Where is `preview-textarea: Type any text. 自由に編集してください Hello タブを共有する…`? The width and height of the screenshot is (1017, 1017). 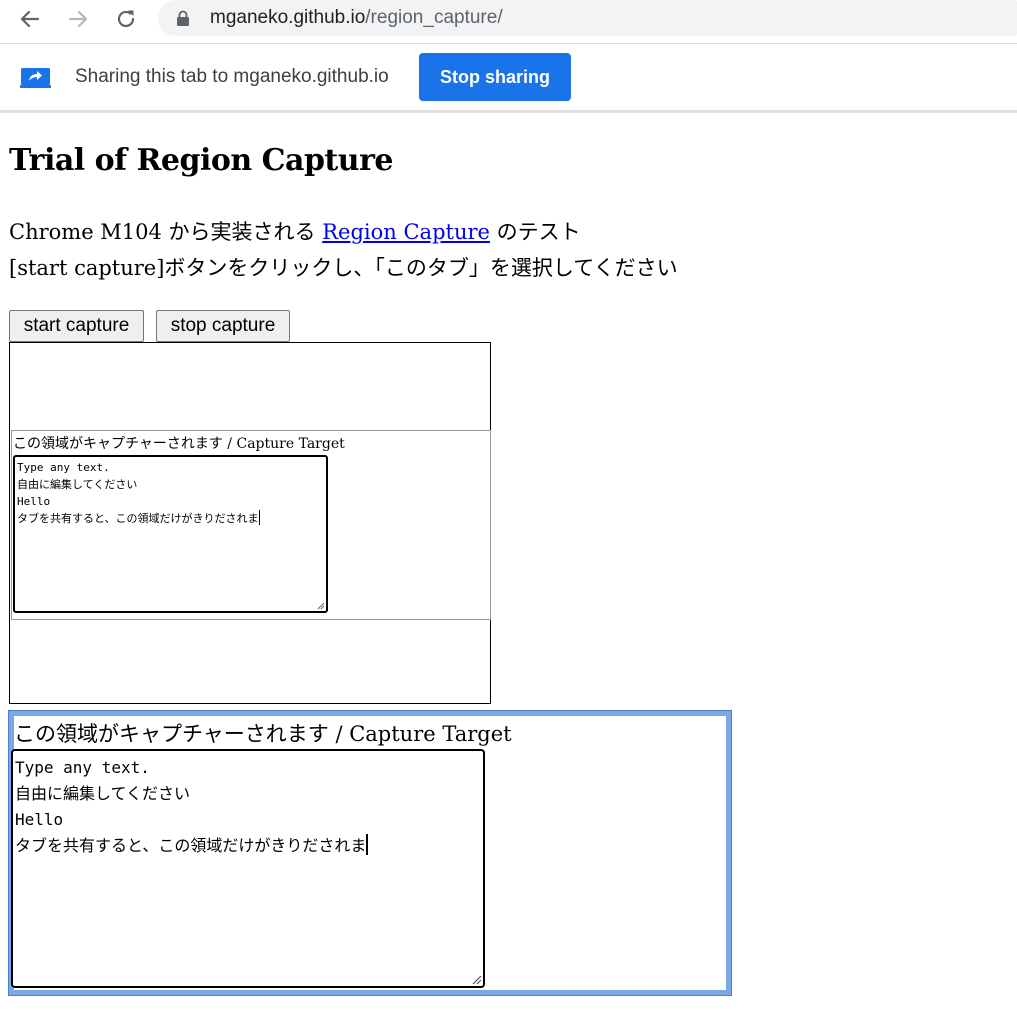
preview-textarea: Type any text. 自由に編集してください Hello タブを共有する… is located at coordinates (170, 534).